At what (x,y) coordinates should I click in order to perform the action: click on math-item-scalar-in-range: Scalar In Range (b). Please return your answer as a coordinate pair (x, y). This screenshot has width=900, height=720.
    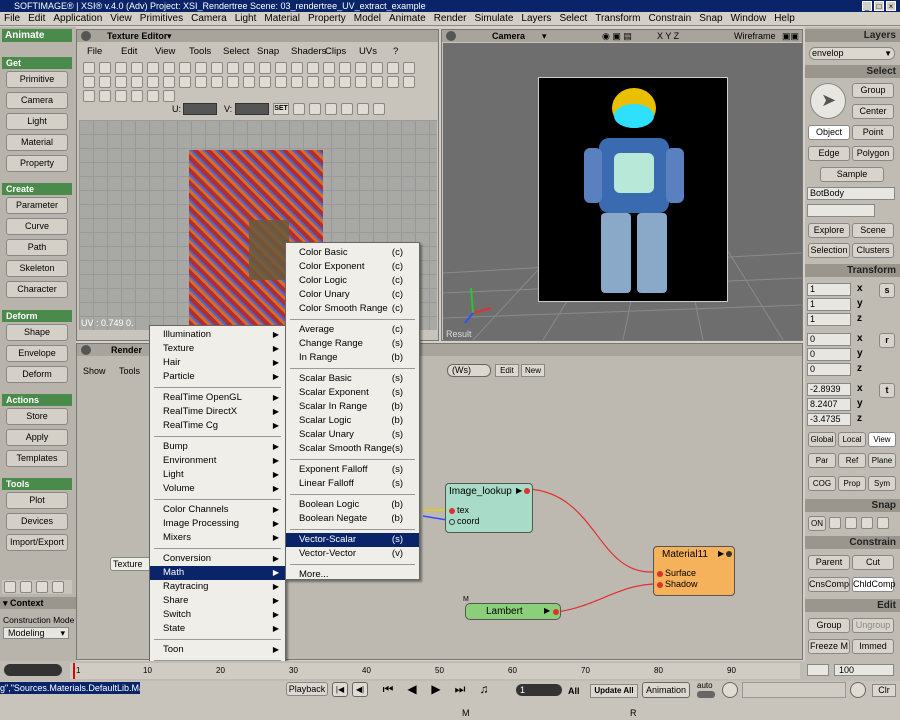
    Looking at the image, I should click on (352, 407).